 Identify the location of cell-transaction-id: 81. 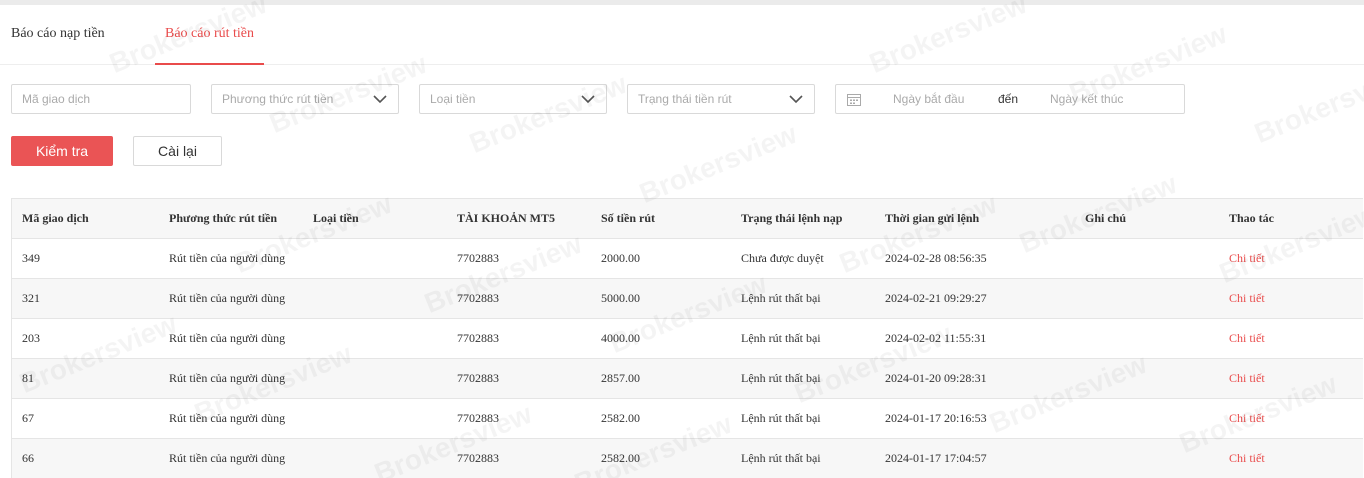
(28, 378).